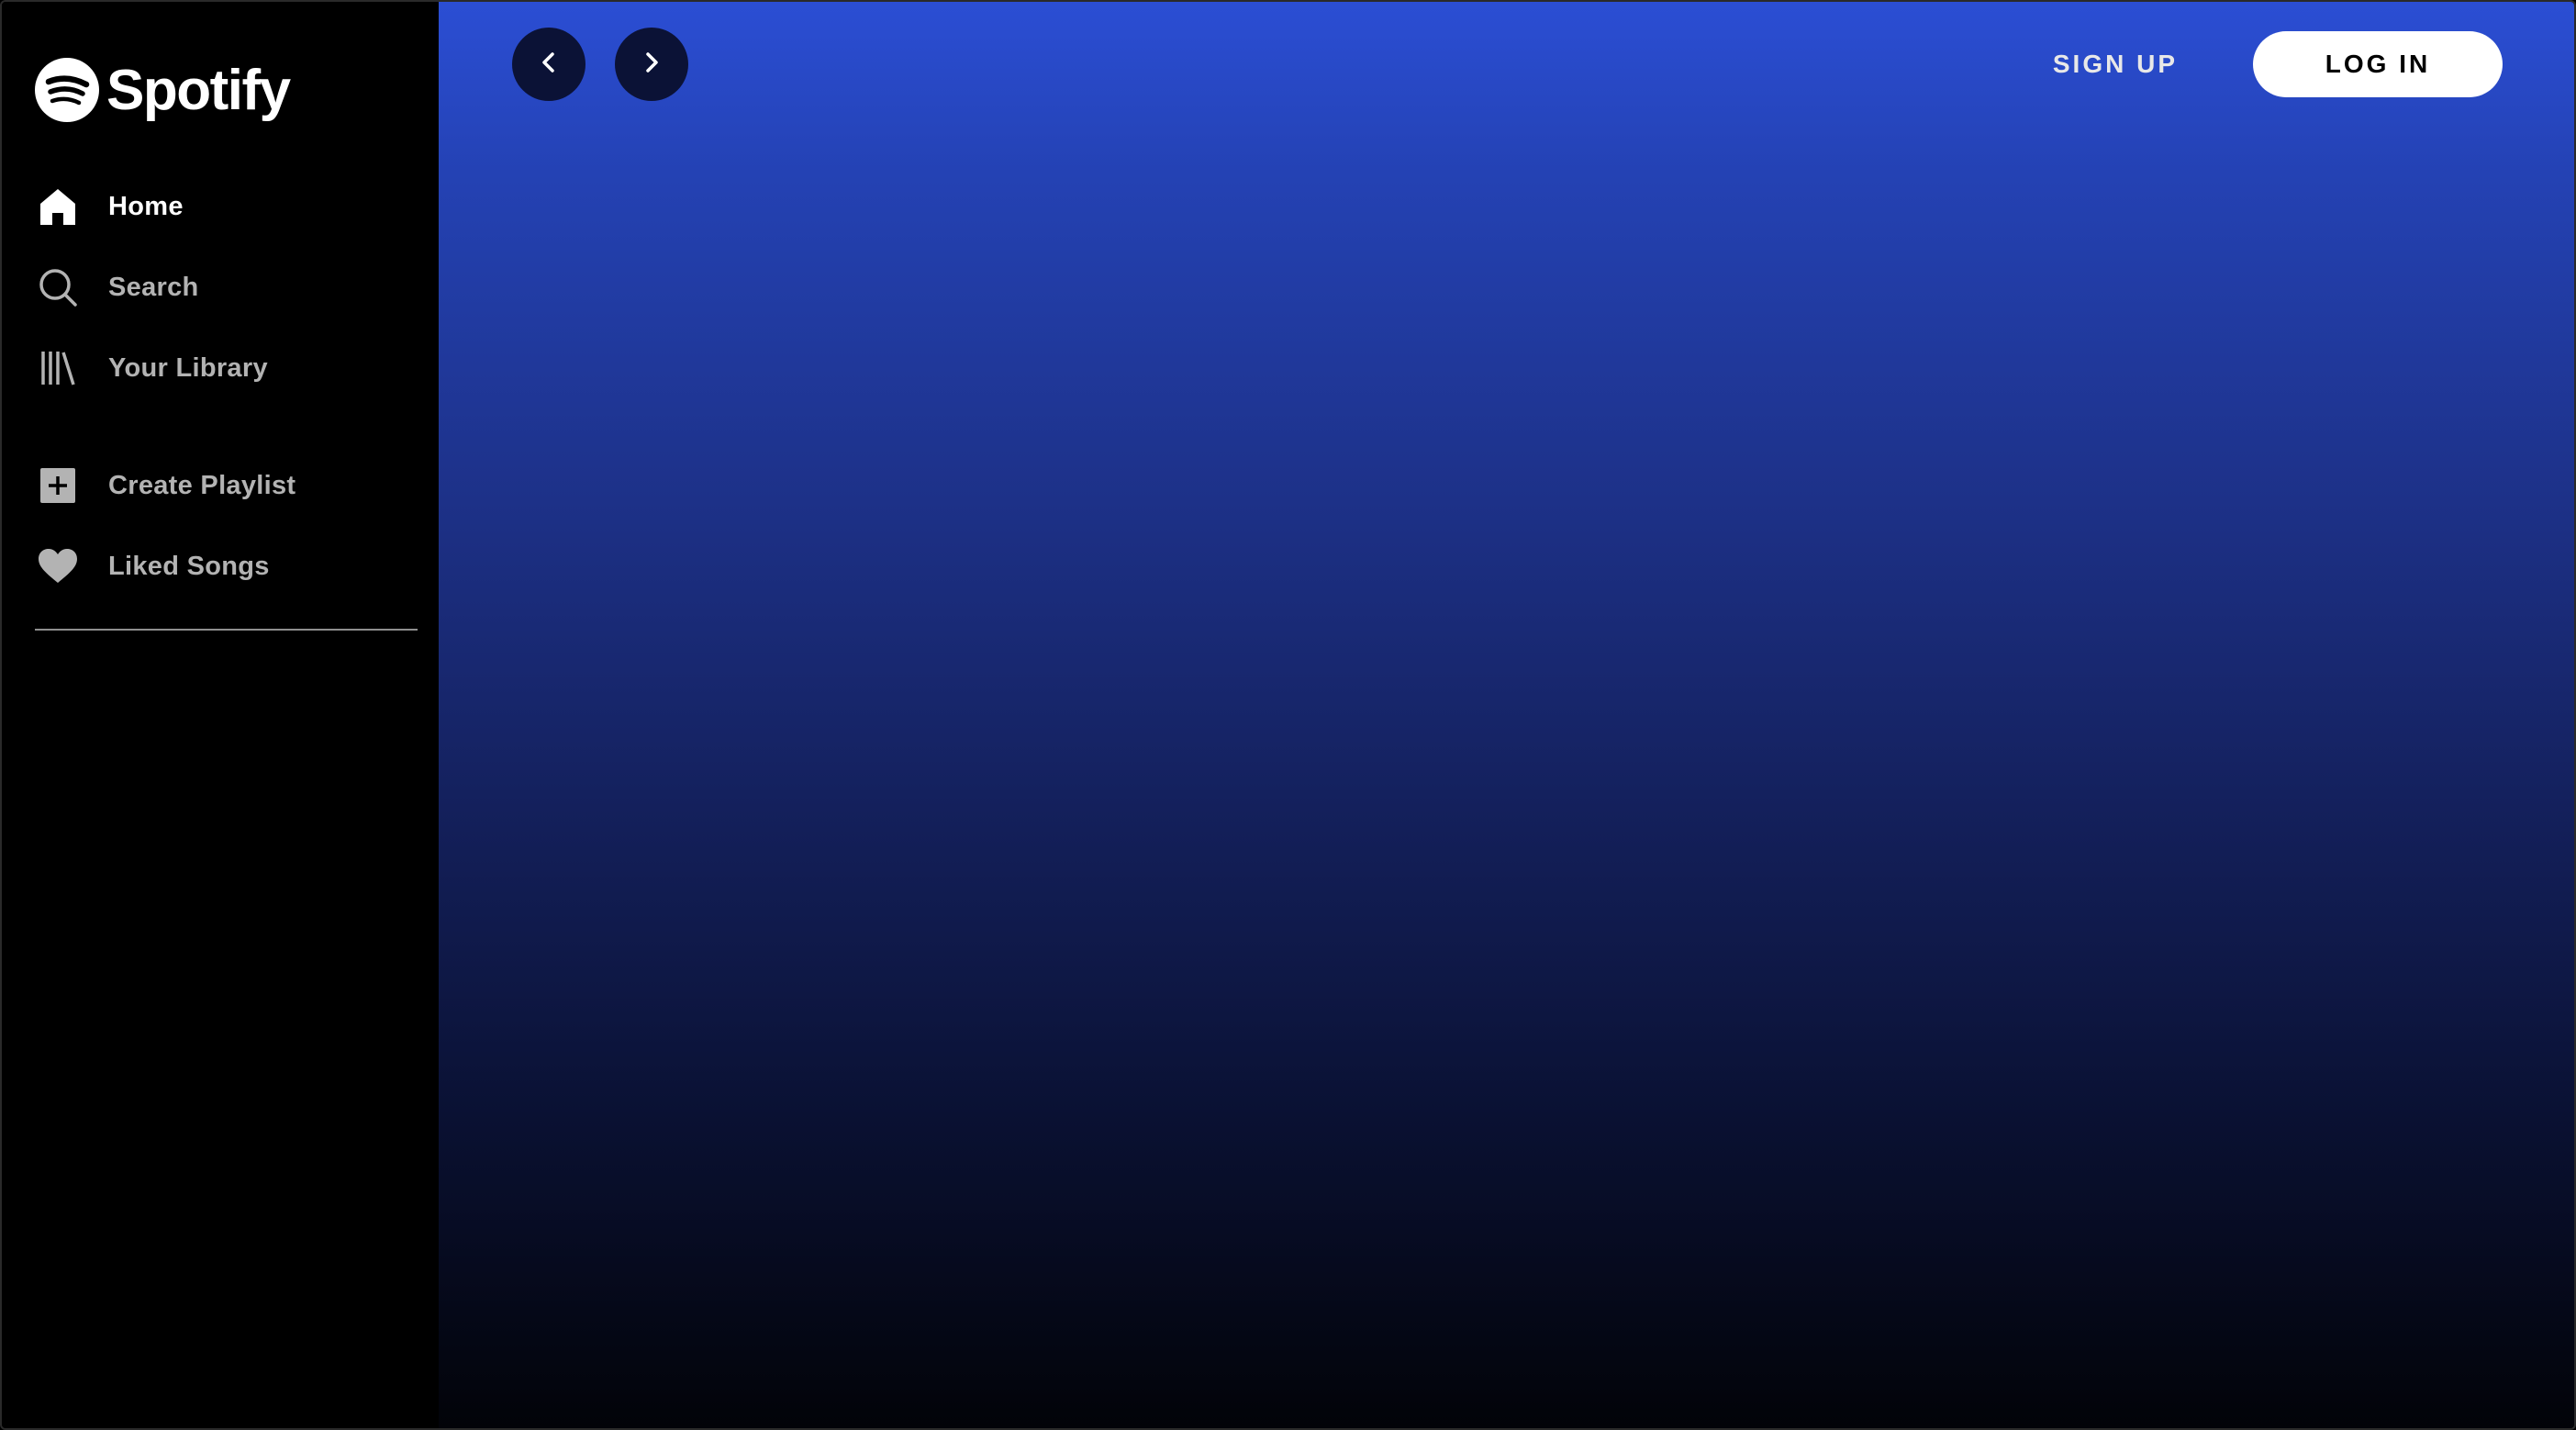  Describe the element at coordinates (153, 287) in the screenshot. I see `nav-item-label: Search` at that location.